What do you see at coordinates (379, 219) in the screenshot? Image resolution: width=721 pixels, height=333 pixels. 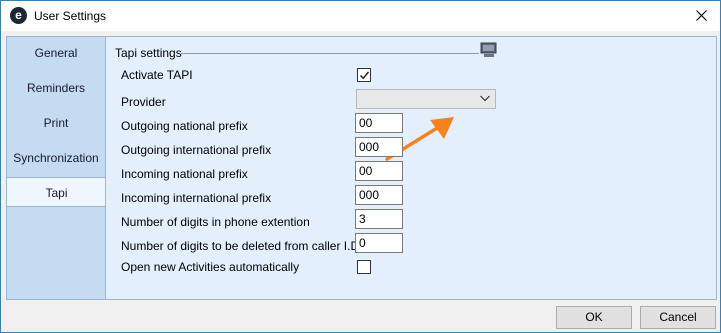 I see `digits-extension-input` at bounding box center [379, 219].